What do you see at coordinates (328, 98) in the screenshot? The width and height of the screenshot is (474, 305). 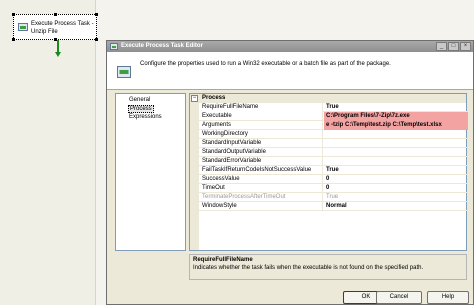 I see `category-row: − Process` at bounding box center [328, 98].